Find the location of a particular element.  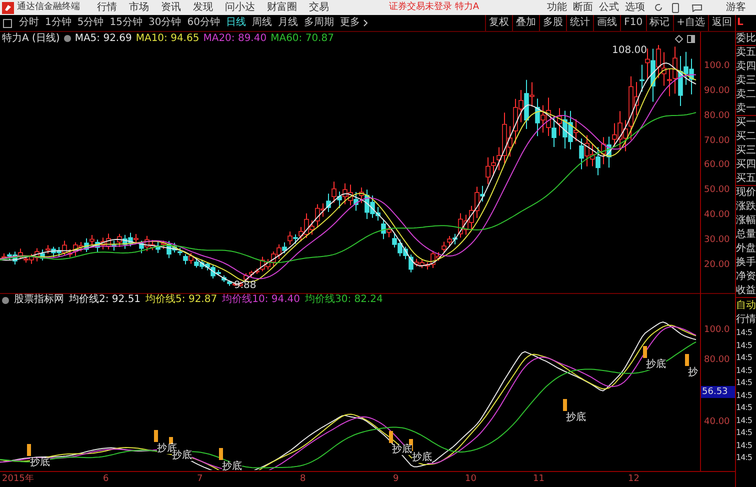

quote-field-label: 买二 is located at coordinates (746, 137).